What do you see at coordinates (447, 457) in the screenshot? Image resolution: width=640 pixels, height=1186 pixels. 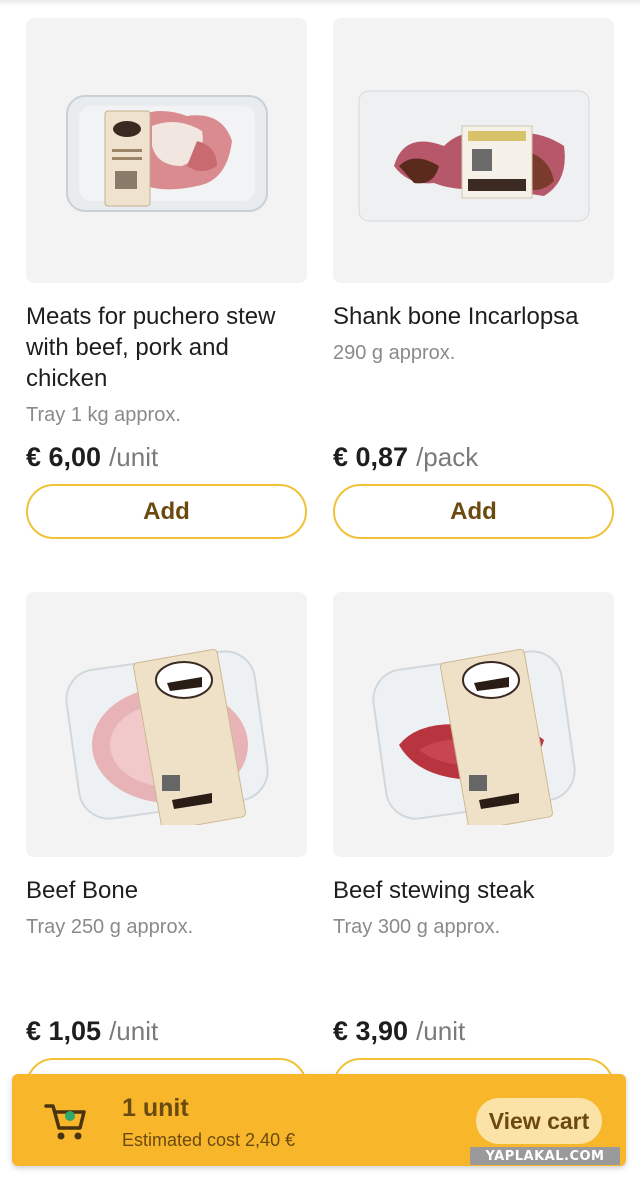 I see `price-unit: /pack` at bounding box center [447, 457].